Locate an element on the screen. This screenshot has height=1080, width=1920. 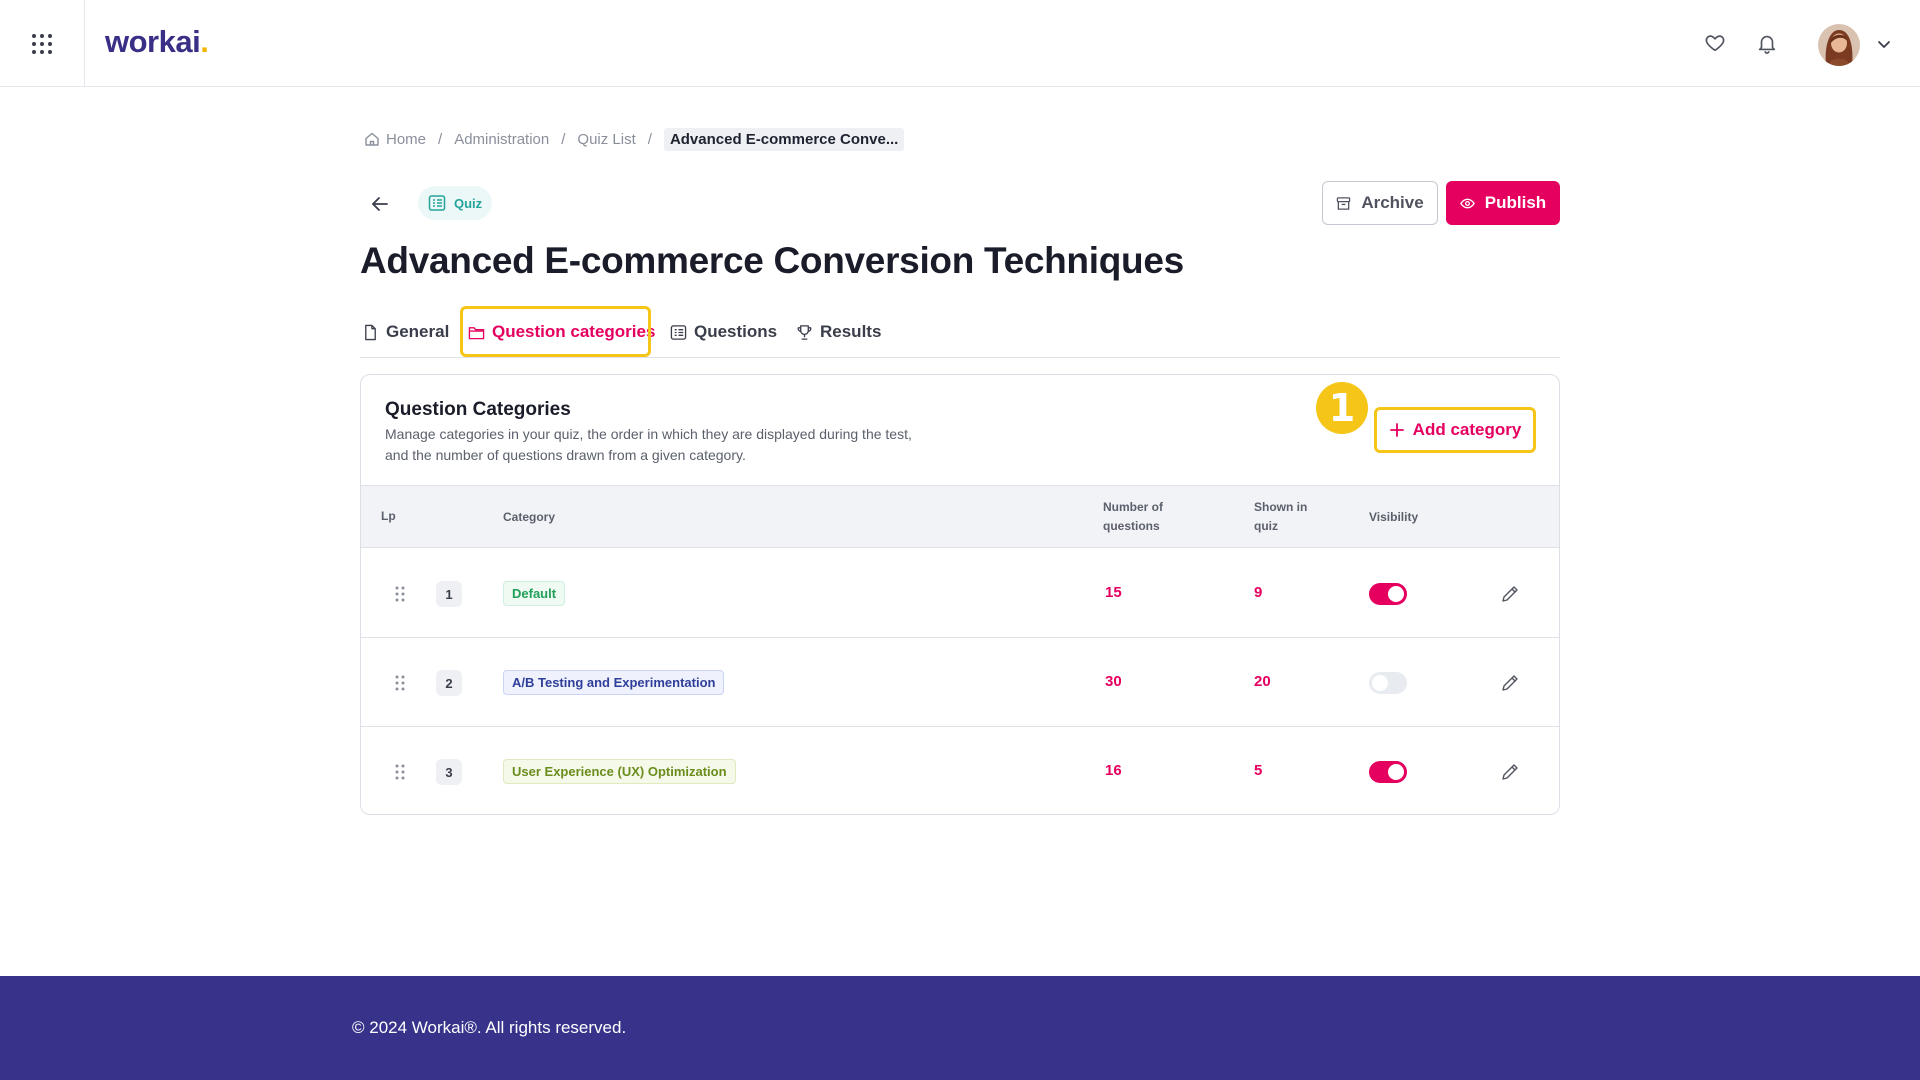
number-of-questions-value: 15 is located at coordinates (1113, 592).